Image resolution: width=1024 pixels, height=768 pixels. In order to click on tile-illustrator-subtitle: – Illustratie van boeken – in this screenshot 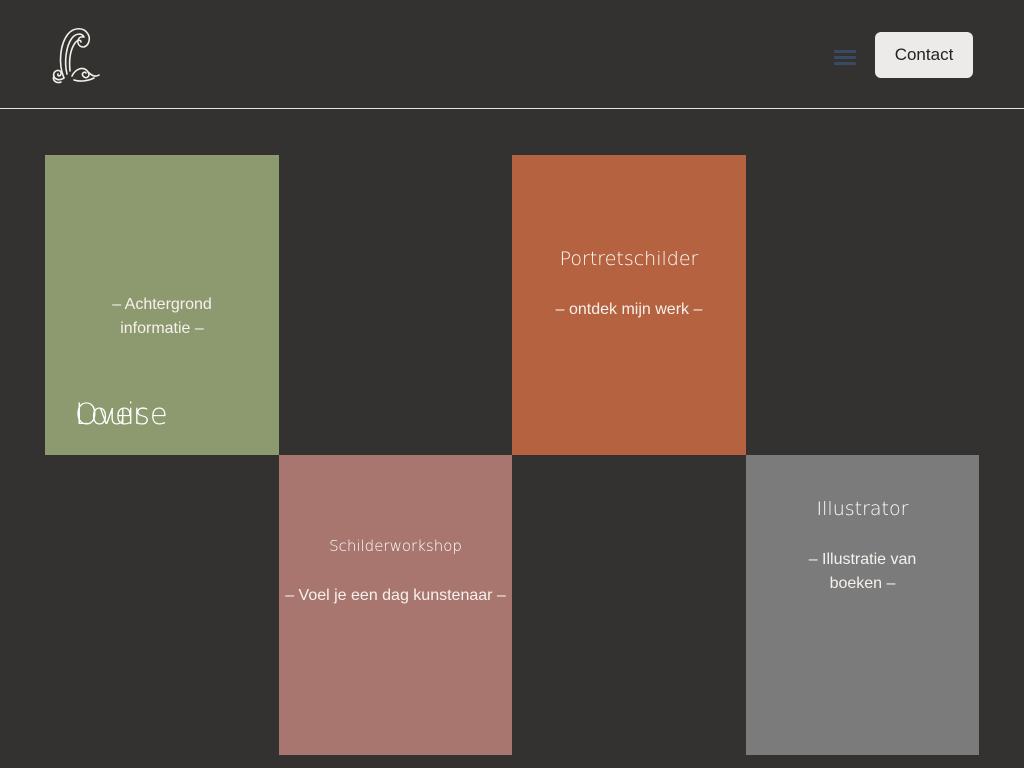, I will do `click(862, 572)`.